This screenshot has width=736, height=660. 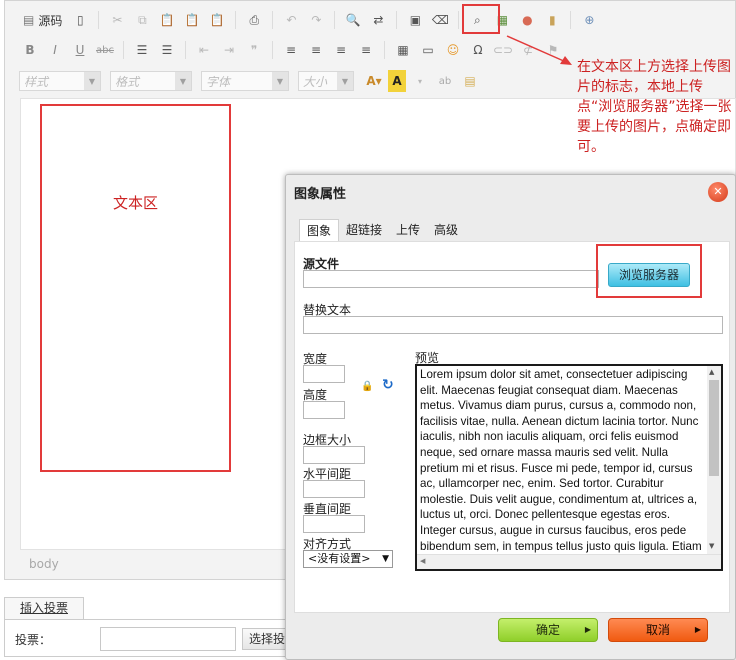 I want to click on tab-upload: 上传, so click(x=408, y=230).